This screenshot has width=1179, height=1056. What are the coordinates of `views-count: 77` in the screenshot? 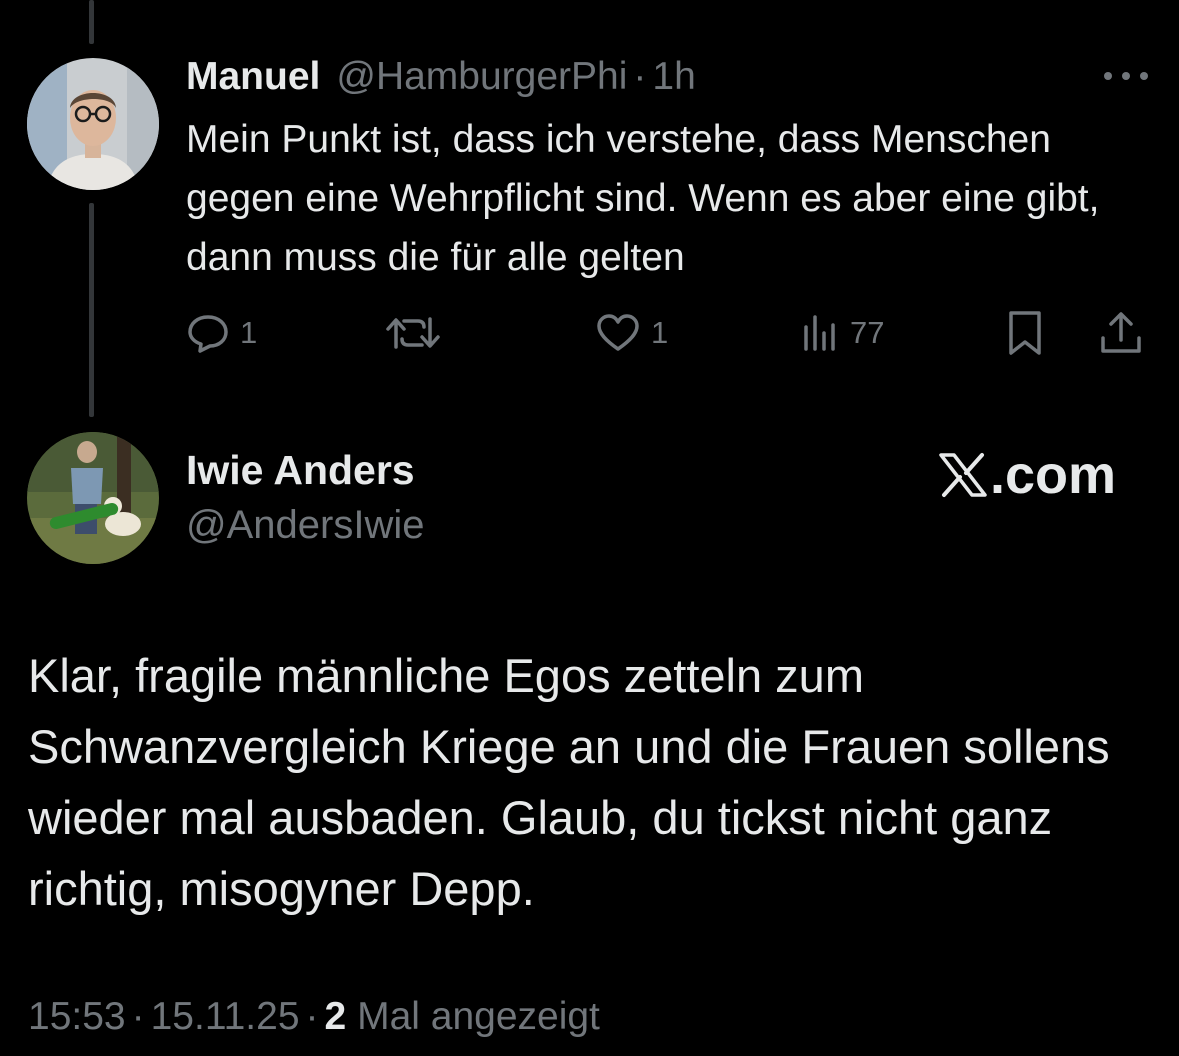 It's located at (867, 332).